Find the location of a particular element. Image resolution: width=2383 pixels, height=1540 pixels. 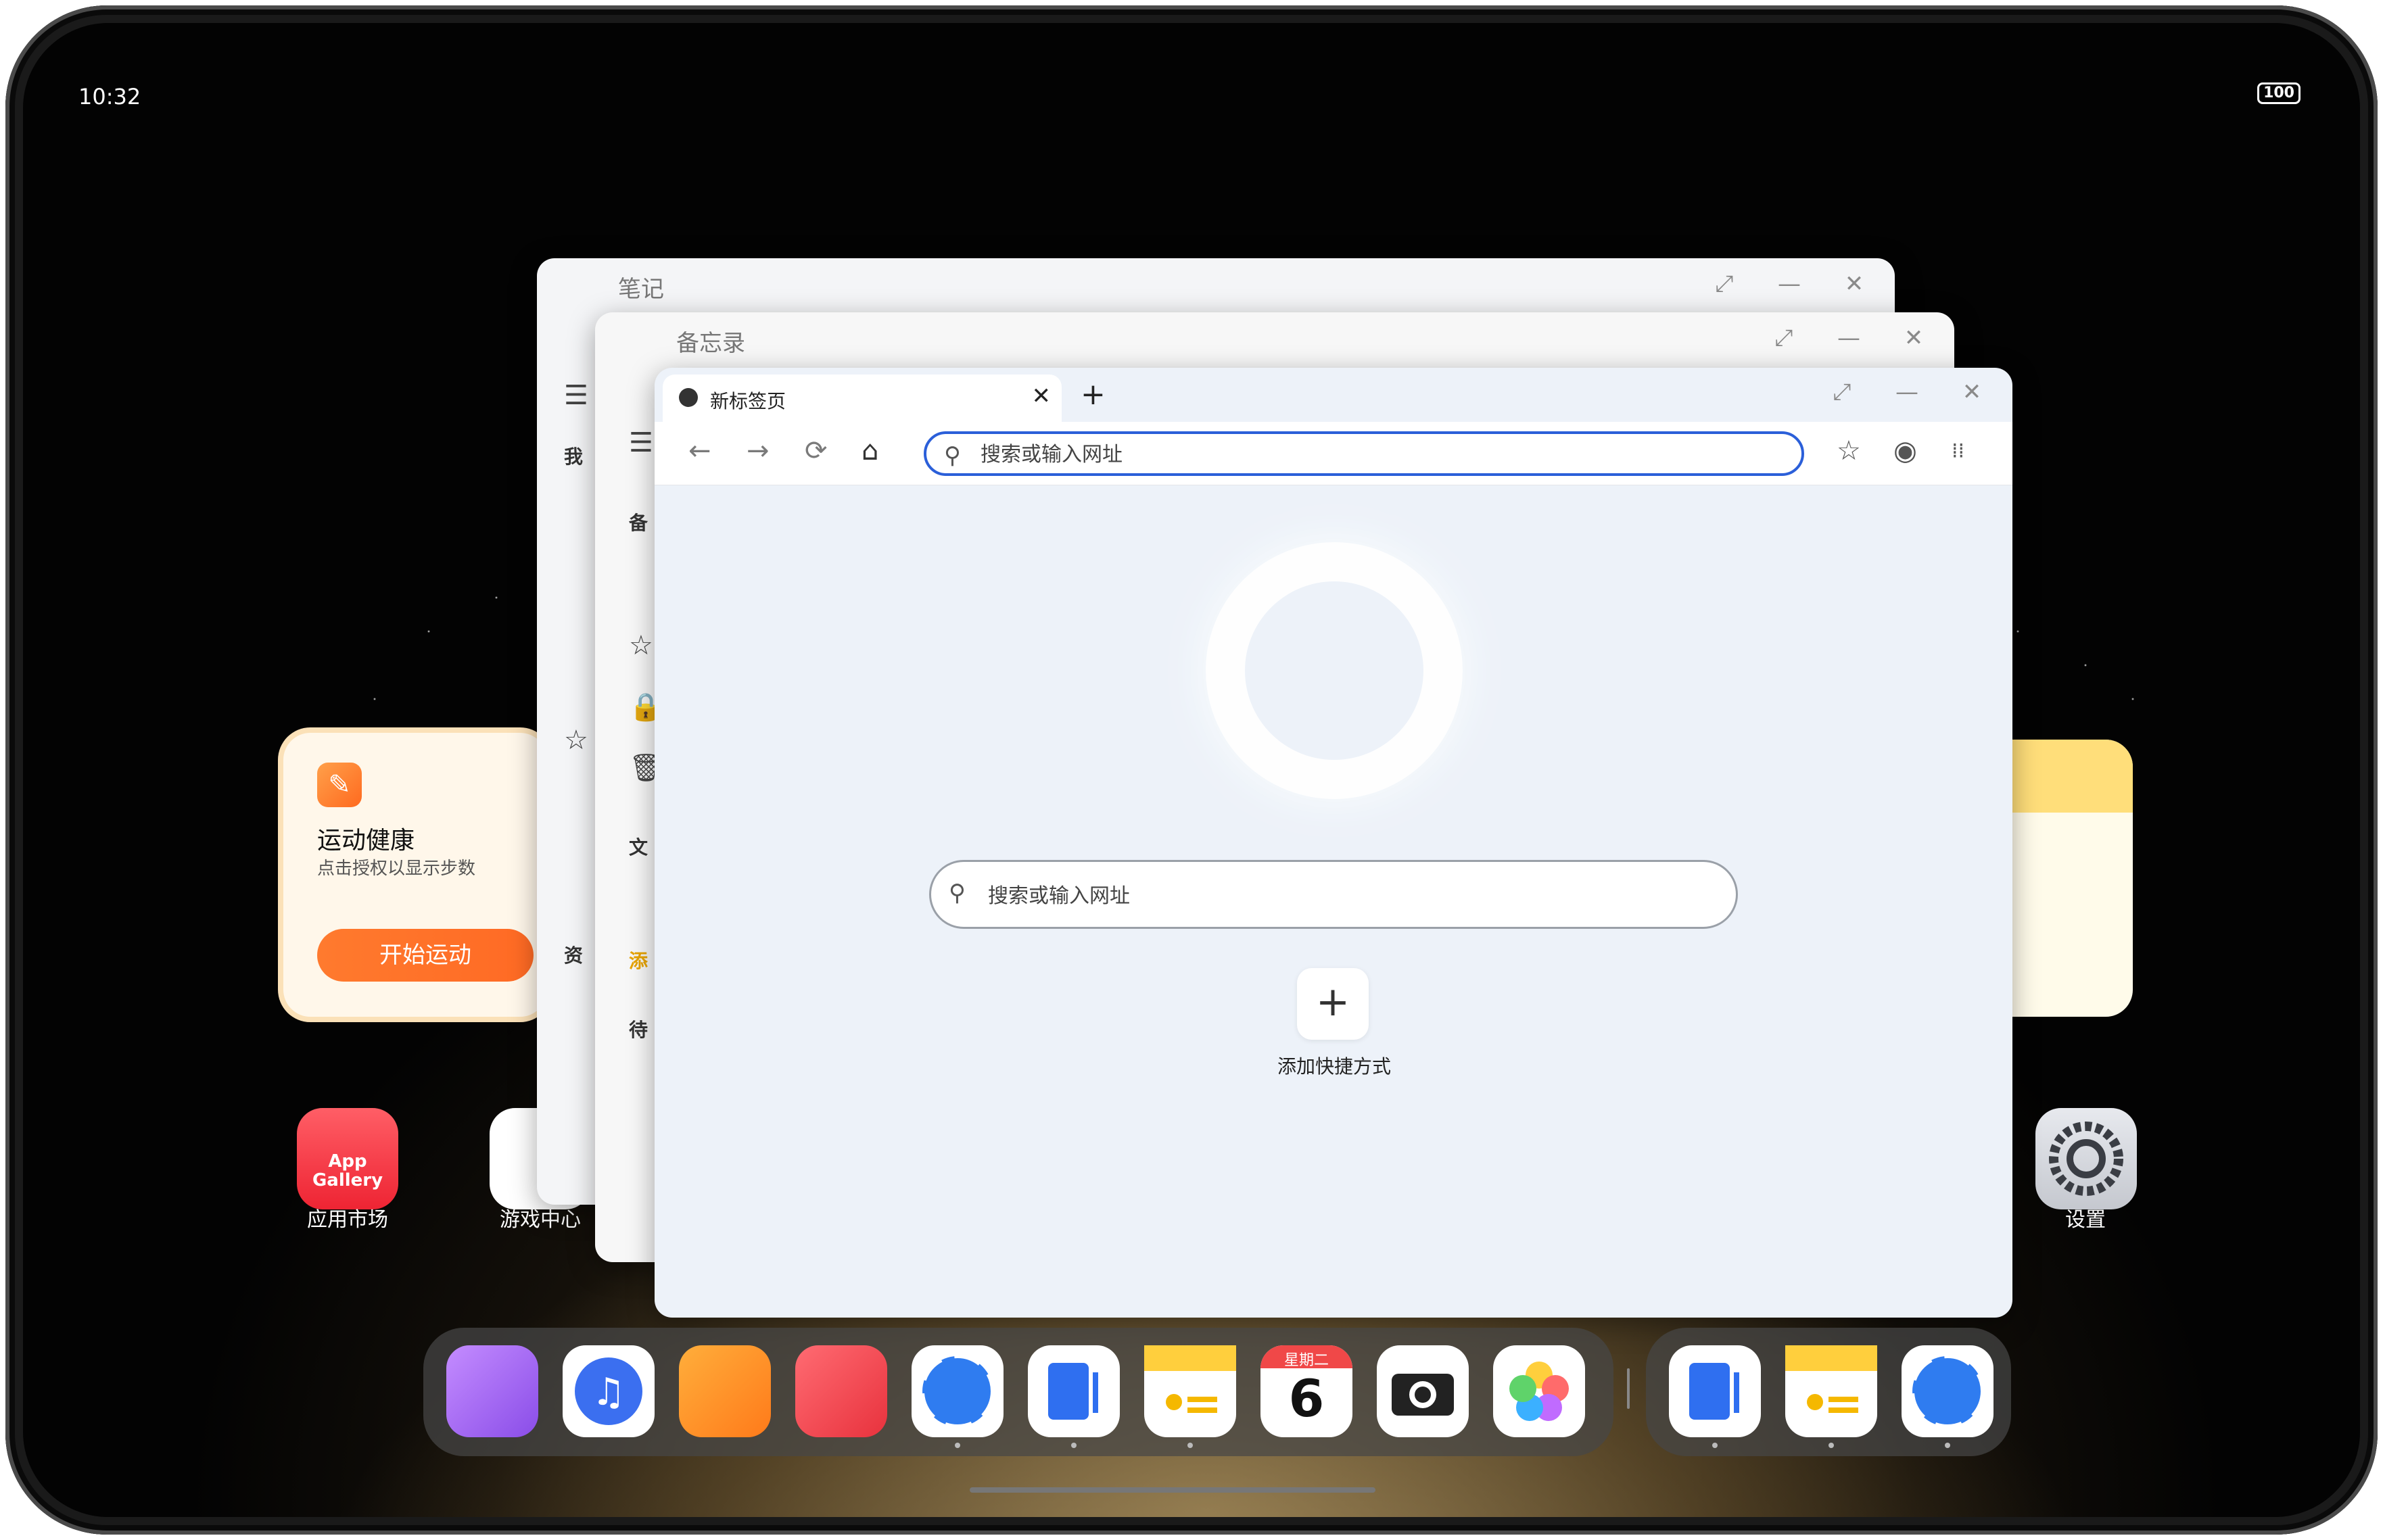

add-shortcut-button: + is located at coordinates (1333, 1004).